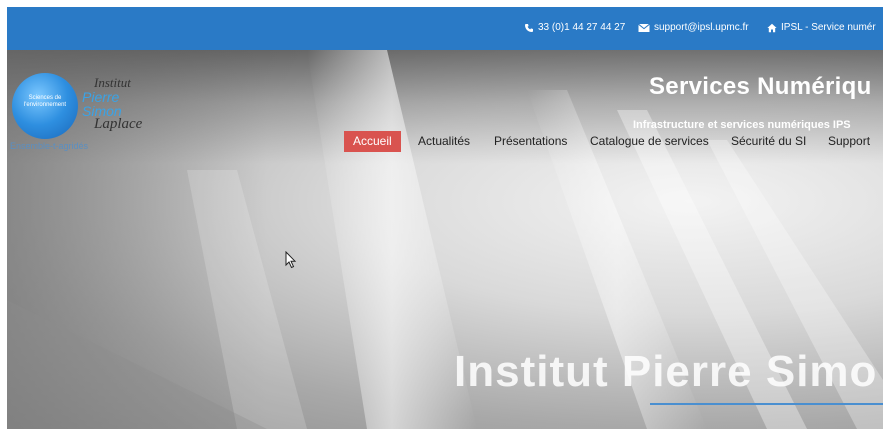 The width and height of the screenshot is (883, 429). Describe the element at coordinates (45, 101) in the screenshot. I see `logo-globe-text: Sciences de l'environnement` at that location.